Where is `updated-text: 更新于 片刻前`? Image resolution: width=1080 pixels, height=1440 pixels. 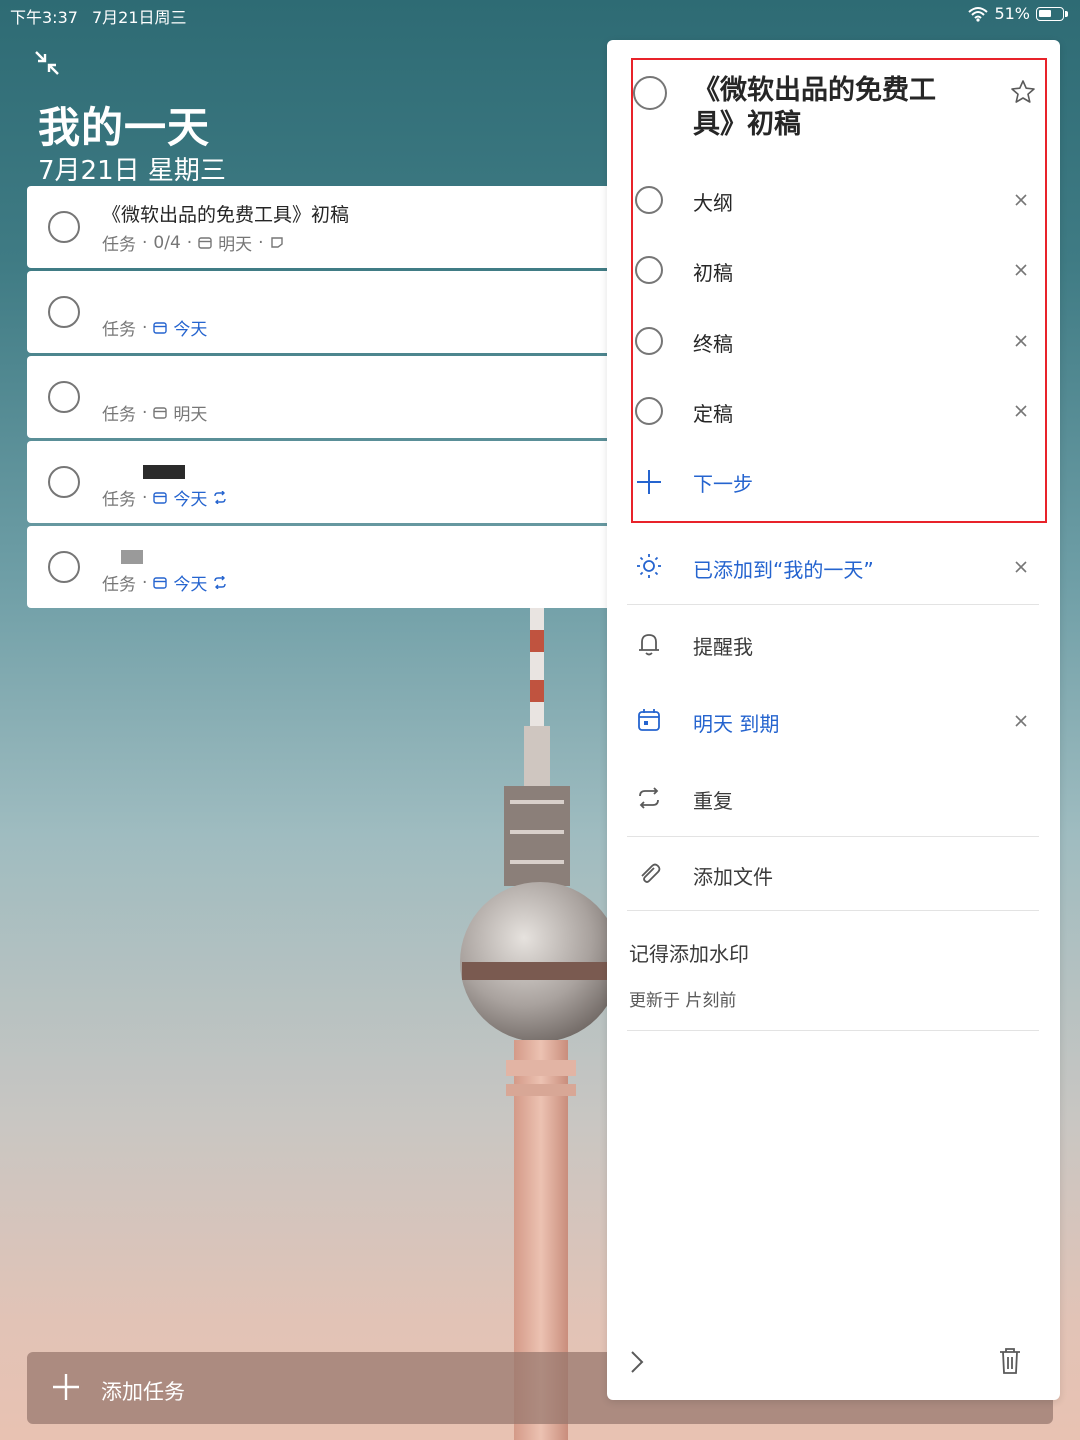 updated-text: 更新于 片刻前 is located at coordinates (683, 1001).